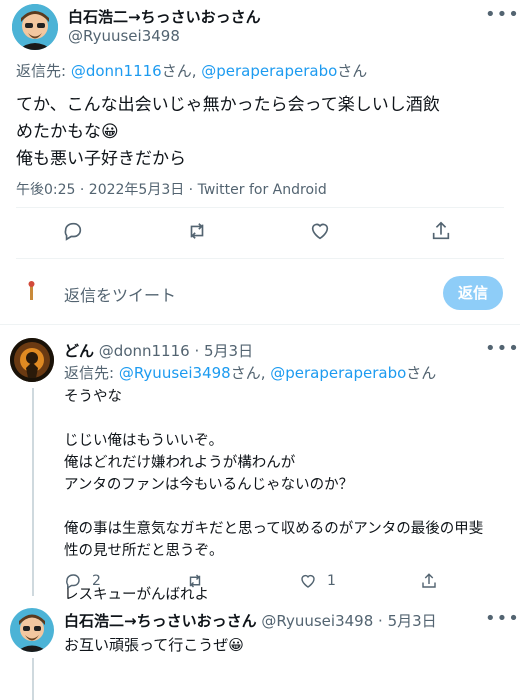 This screenshot has height=700, width=520. What do you see at coordinates (79, 351) in the screenshot?
I see `reply1-author-name: どん` at bounding box center [79, 351].